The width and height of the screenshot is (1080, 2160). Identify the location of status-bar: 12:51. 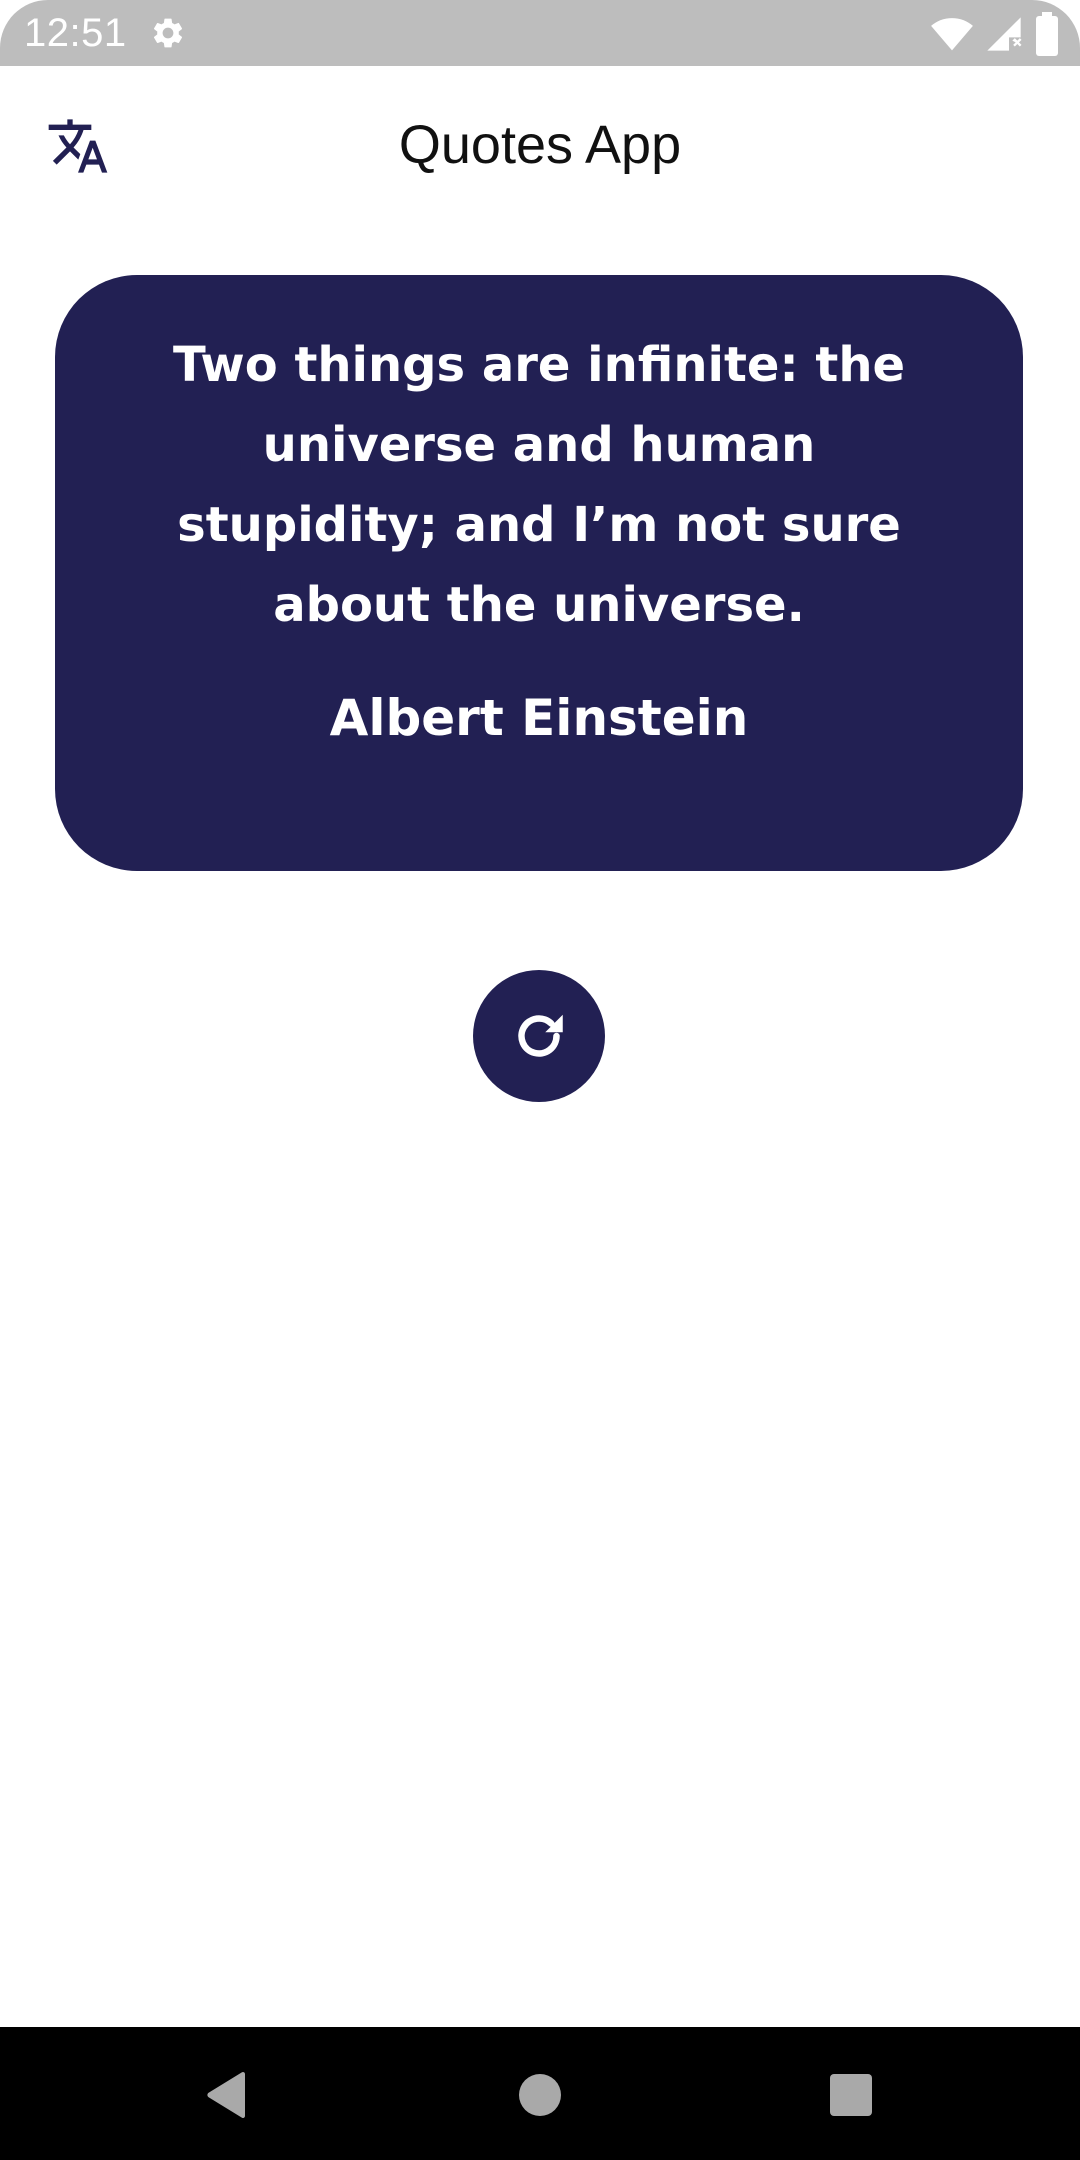
(540, 33).